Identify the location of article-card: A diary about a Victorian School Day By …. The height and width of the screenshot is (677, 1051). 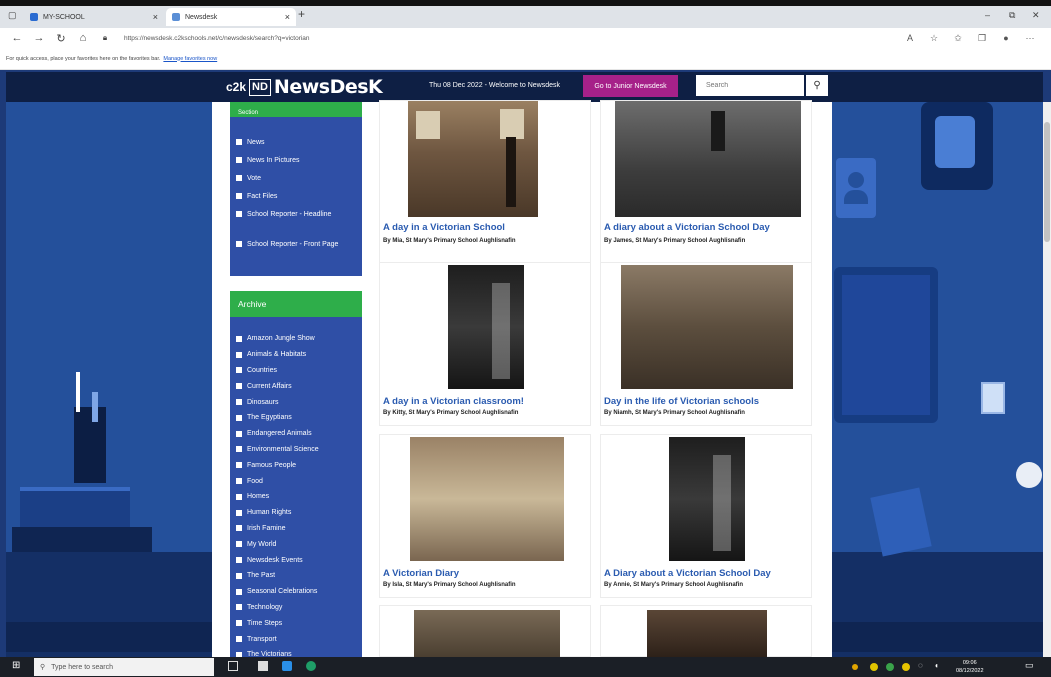
(706, 182).